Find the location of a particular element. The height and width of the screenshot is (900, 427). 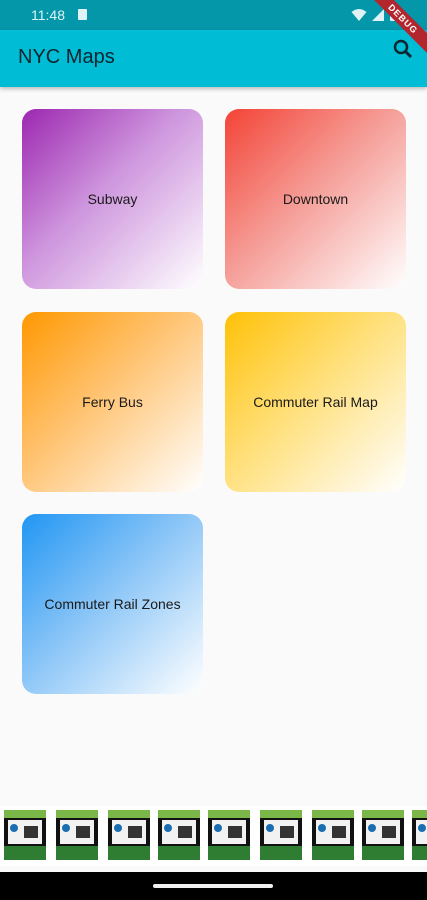

ad-banner is located at coordinates (213, 836).